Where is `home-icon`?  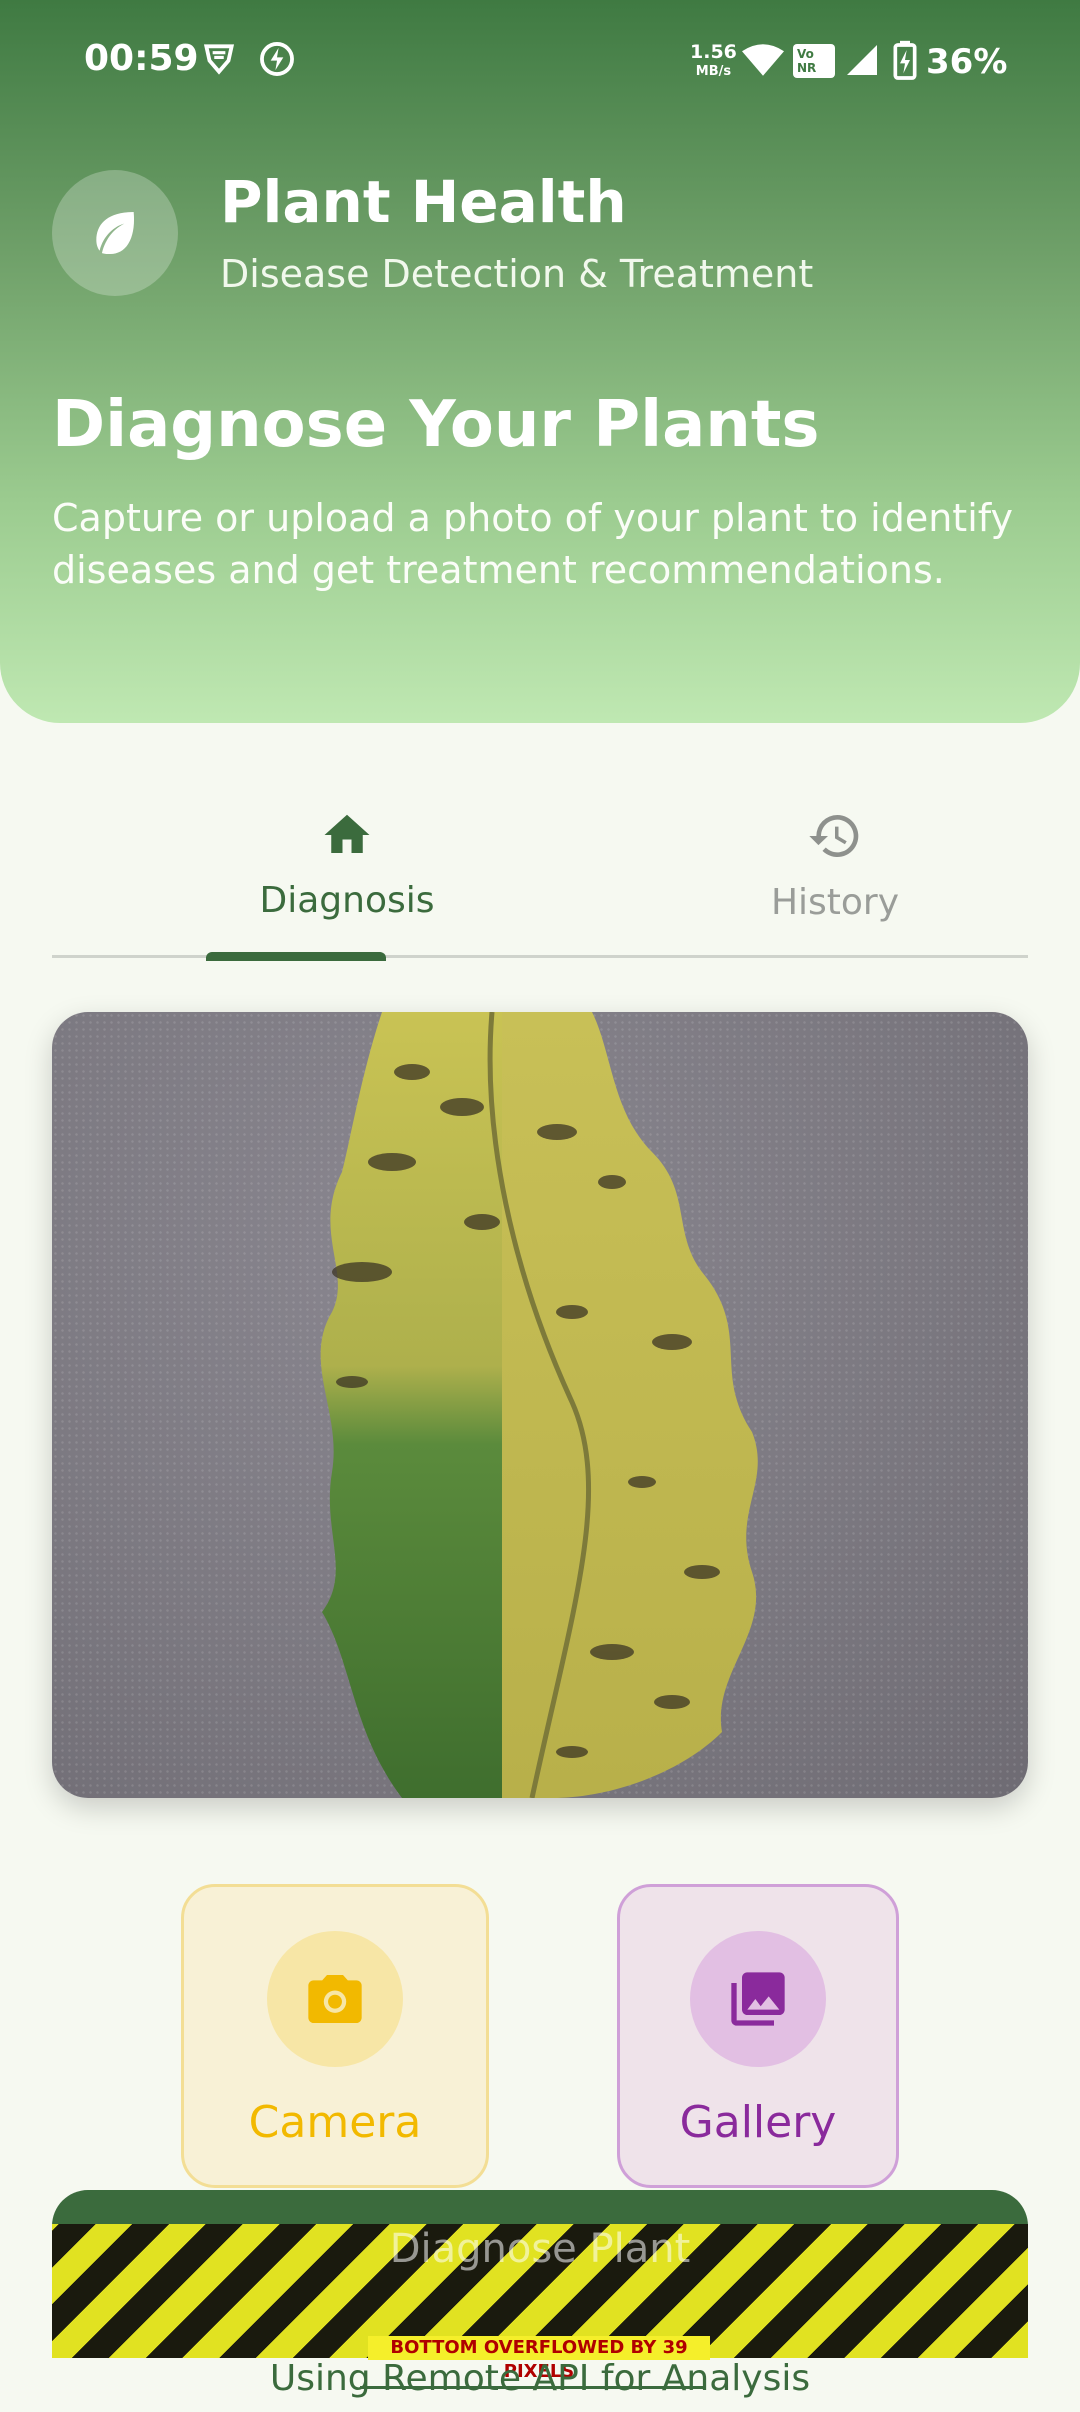 home-icon is located at coordinates (347, 833).